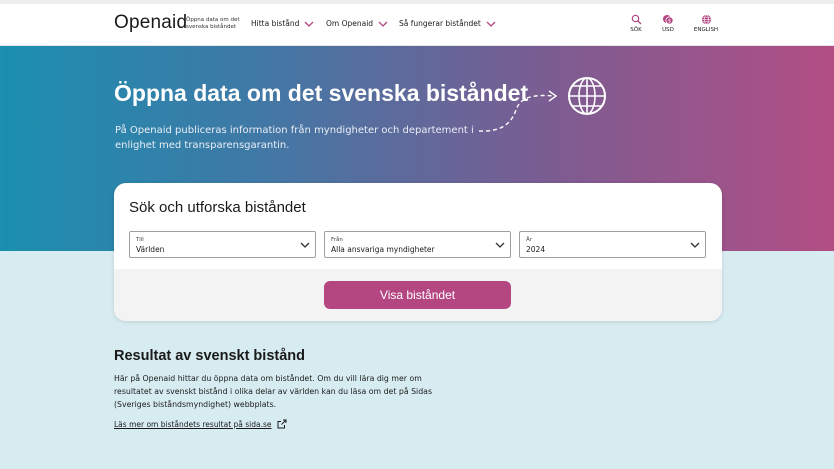  I want to click on nav-sa-fungerar: Så fungerar biståndet, so click(447, 23).